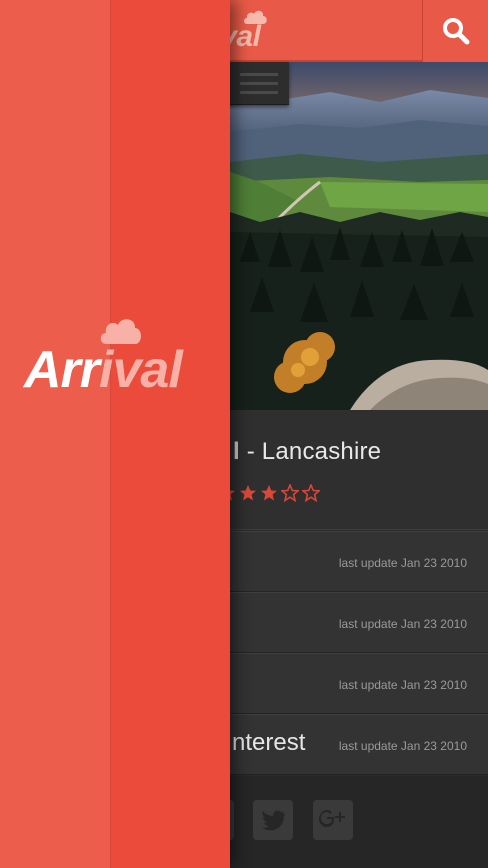  What do you see at coordinates (307, 451) in the screenshot?
I see `place-title: l - Lancashire` at bounding box center [307, 451].